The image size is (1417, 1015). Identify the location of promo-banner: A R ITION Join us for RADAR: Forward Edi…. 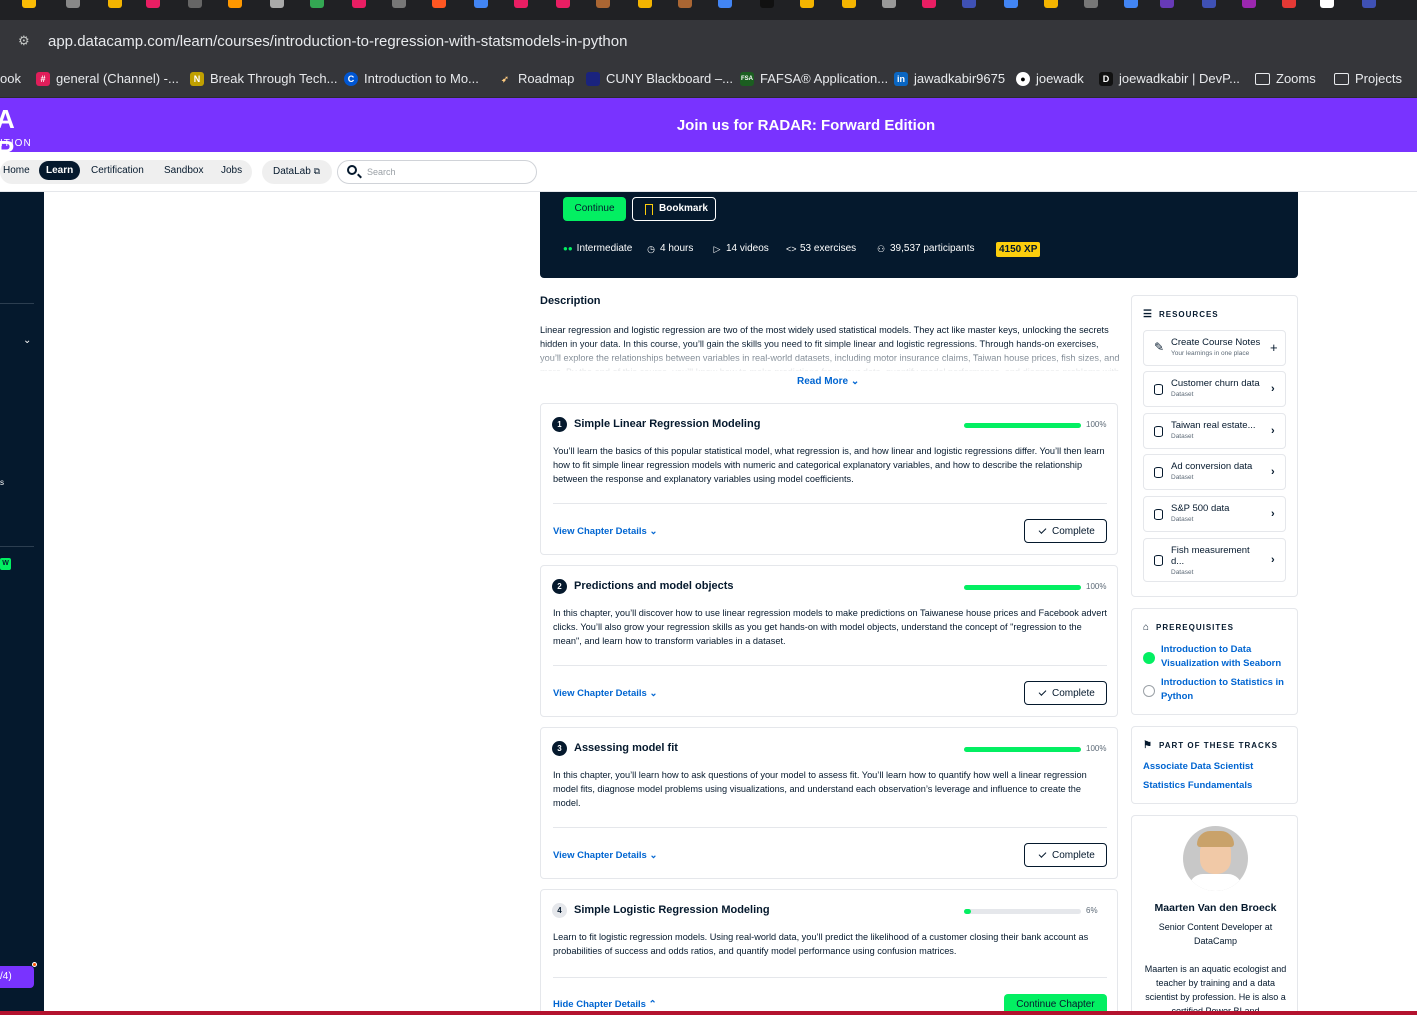
(708, 131).